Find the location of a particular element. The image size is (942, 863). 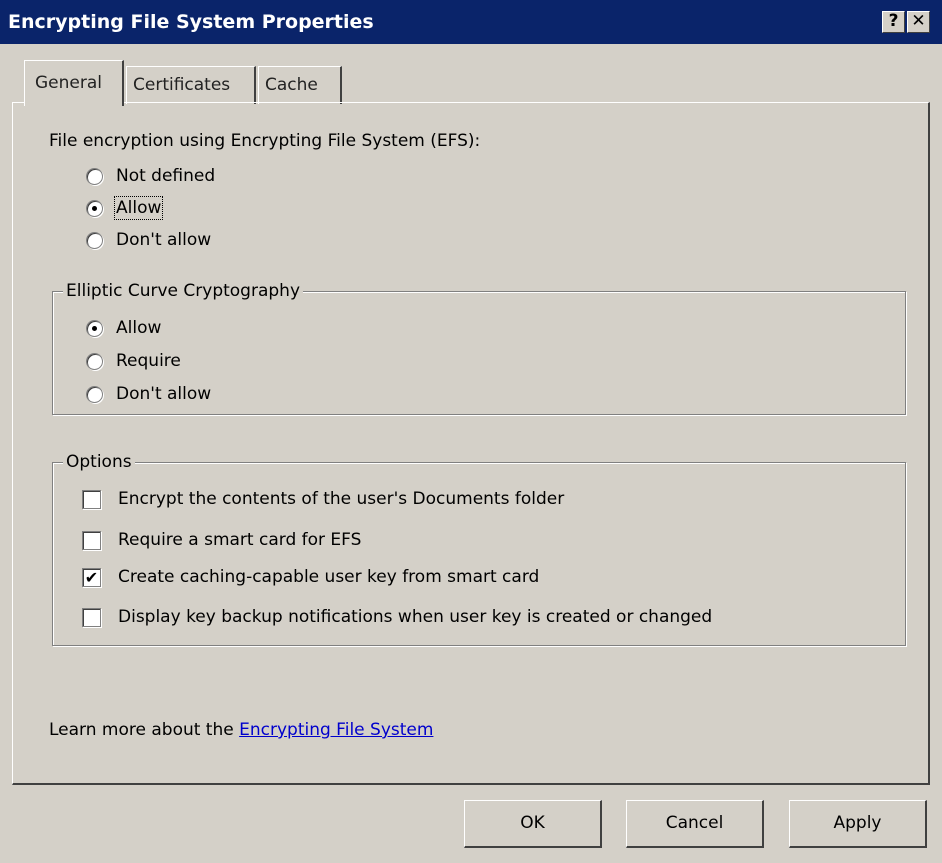

help-icon: ? is located at coordinates (893, 21).